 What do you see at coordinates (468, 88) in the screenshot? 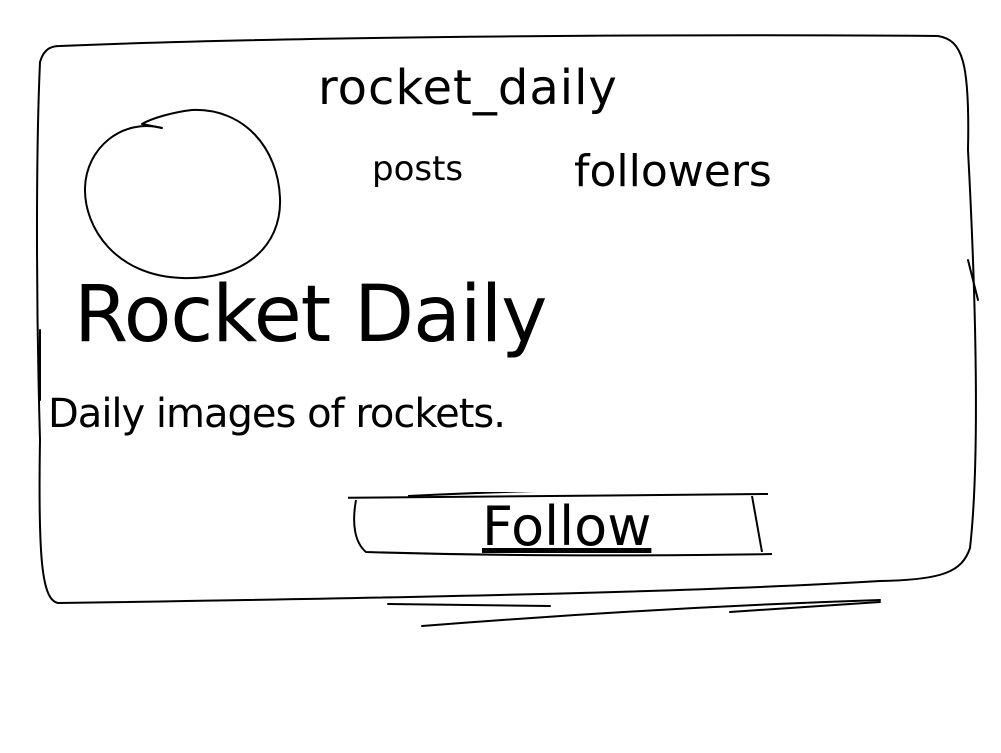
I see `username: rocket_daily` at bounding box center [468, 88].